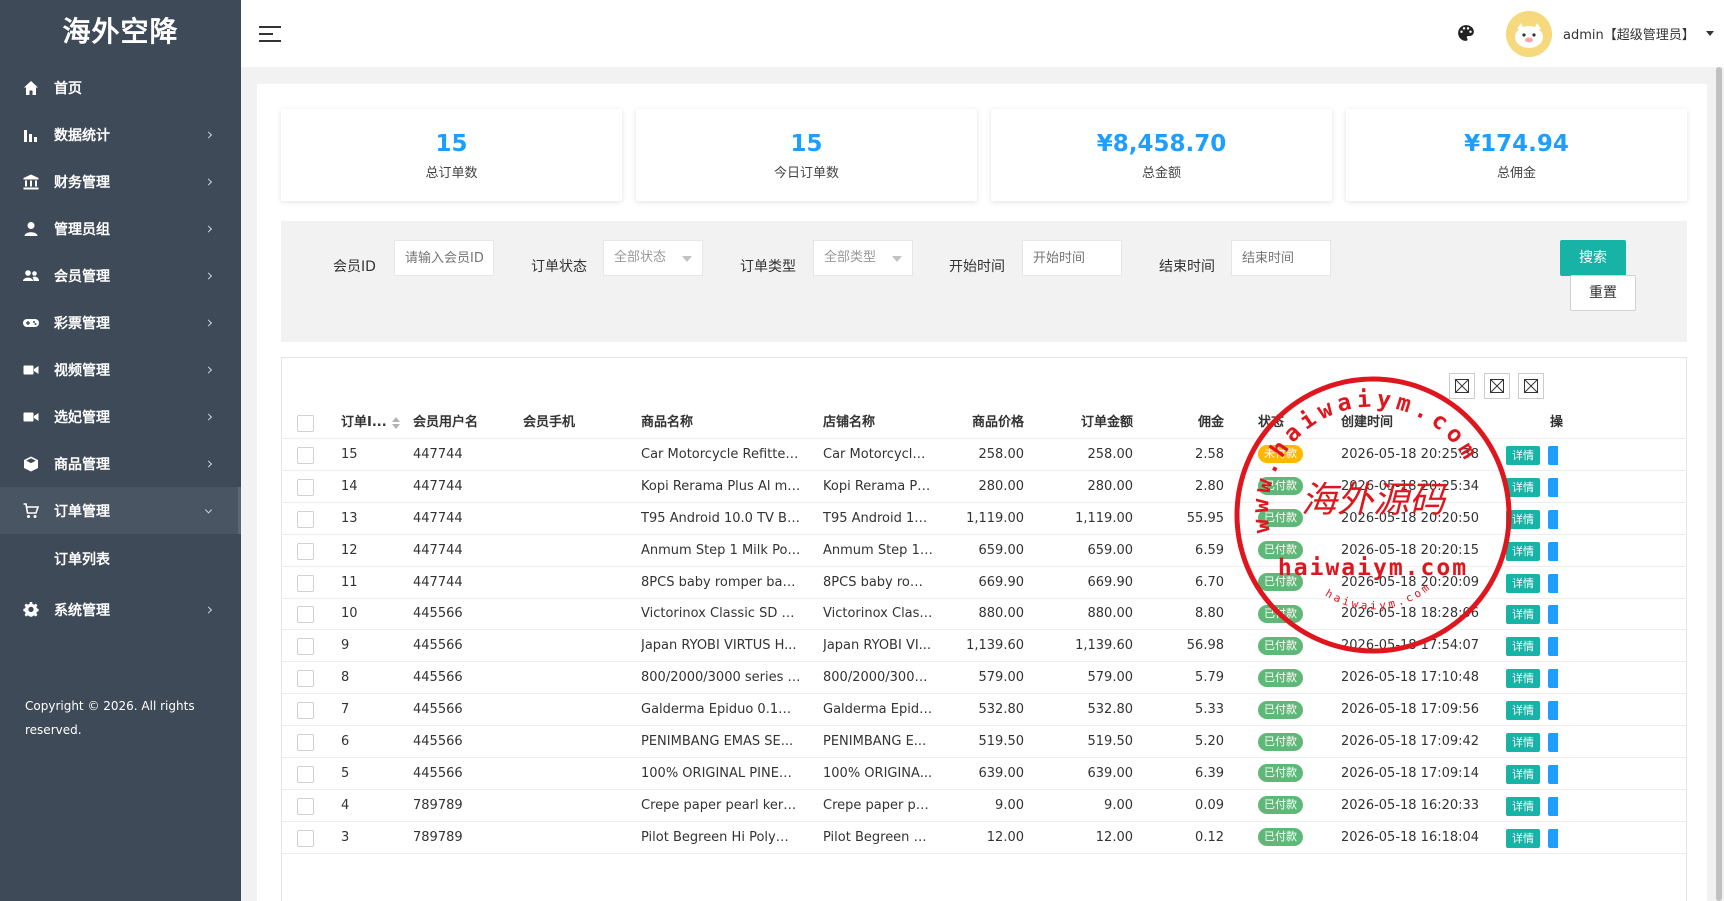 The width and height of the screenshot is (1724, 901). I want to click on export-icon, so click(1497, 386).